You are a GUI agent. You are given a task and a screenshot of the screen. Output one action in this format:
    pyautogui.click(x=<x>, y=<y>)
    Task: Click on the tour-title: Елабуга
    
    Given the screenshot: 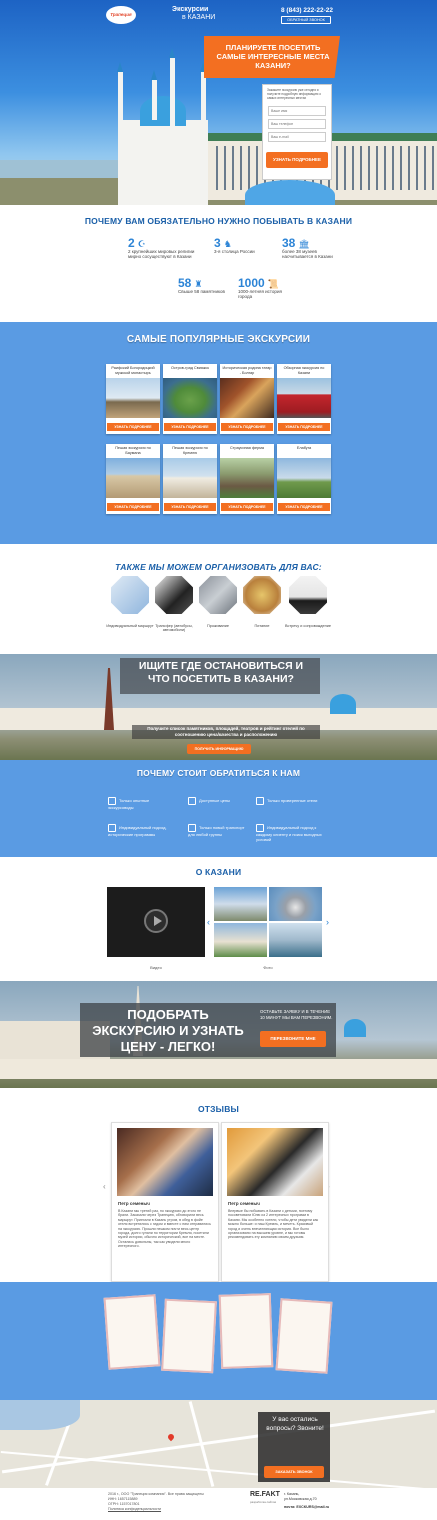 What is the action you would take?
    pyautogui.click(x=304, y=448)
    